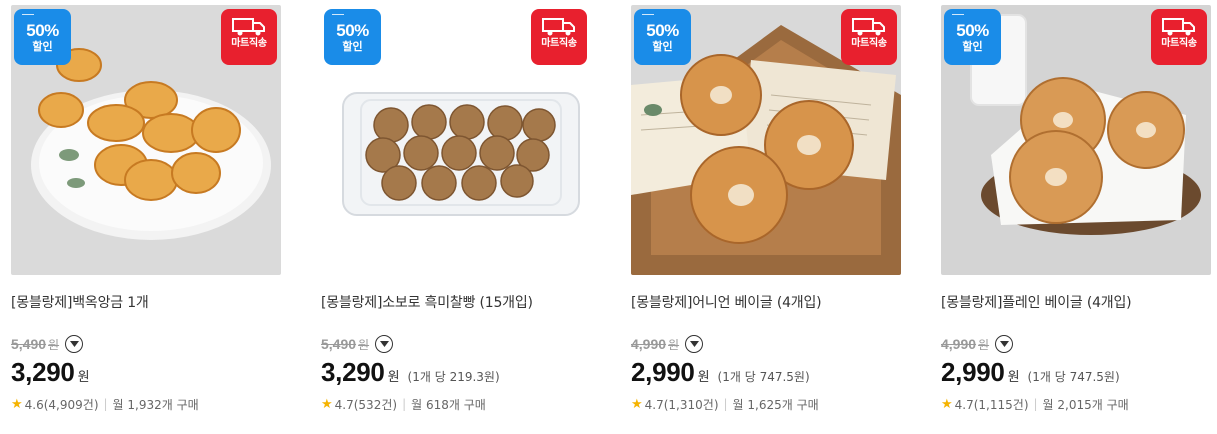 This screenshot has width=1217, height=434. Describe the element at coordinates (1076, 303) in the screenshot. I see `product-title: [몽블랑제]플레인 베이글 (4개입)` at that location.